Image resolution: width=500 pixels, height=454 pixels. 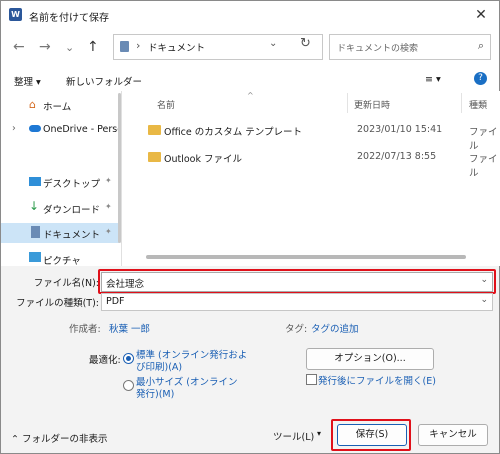 What do you see at coordinates (128, 358) in the screenshot?
I see `radio-standard` at bounding box center [128, 358].